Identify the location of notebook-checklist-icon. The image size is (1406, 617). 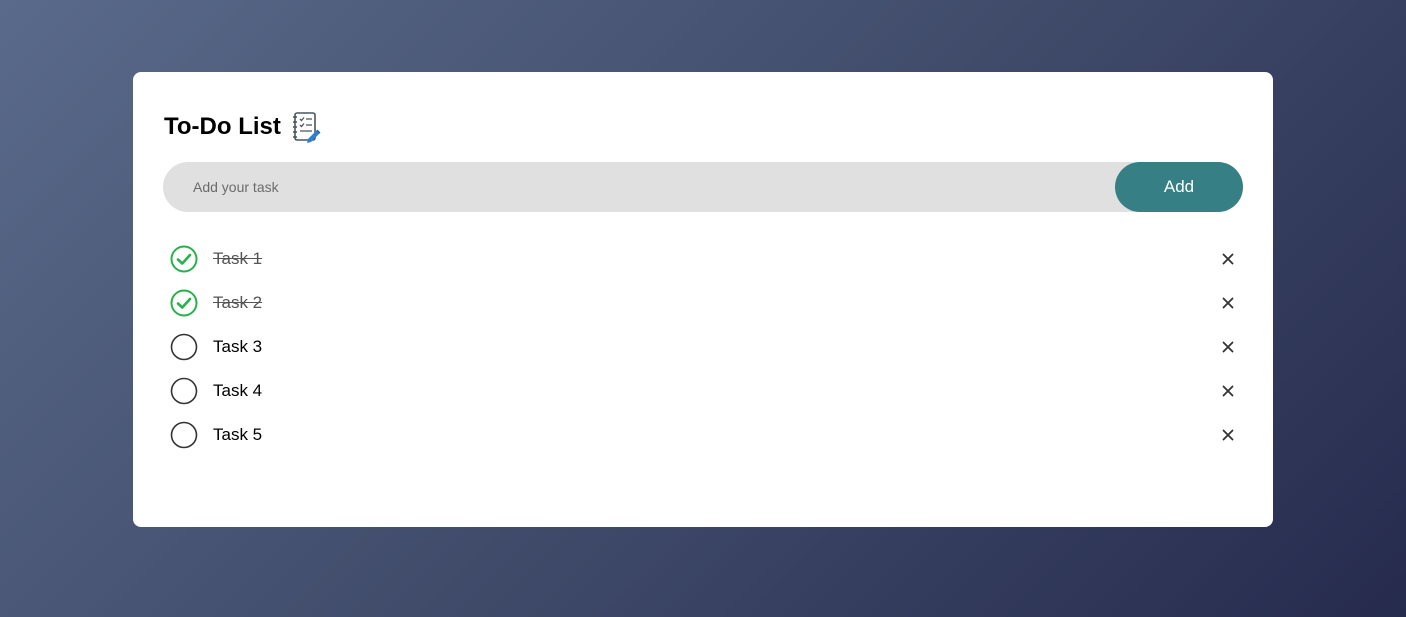
(306, 127).